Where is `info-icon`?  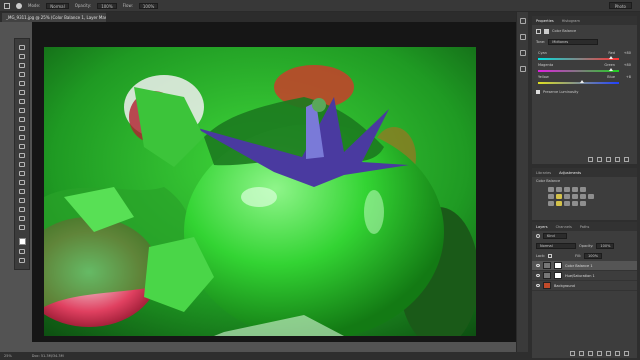
info-icon is located at coordinates (522, 69).